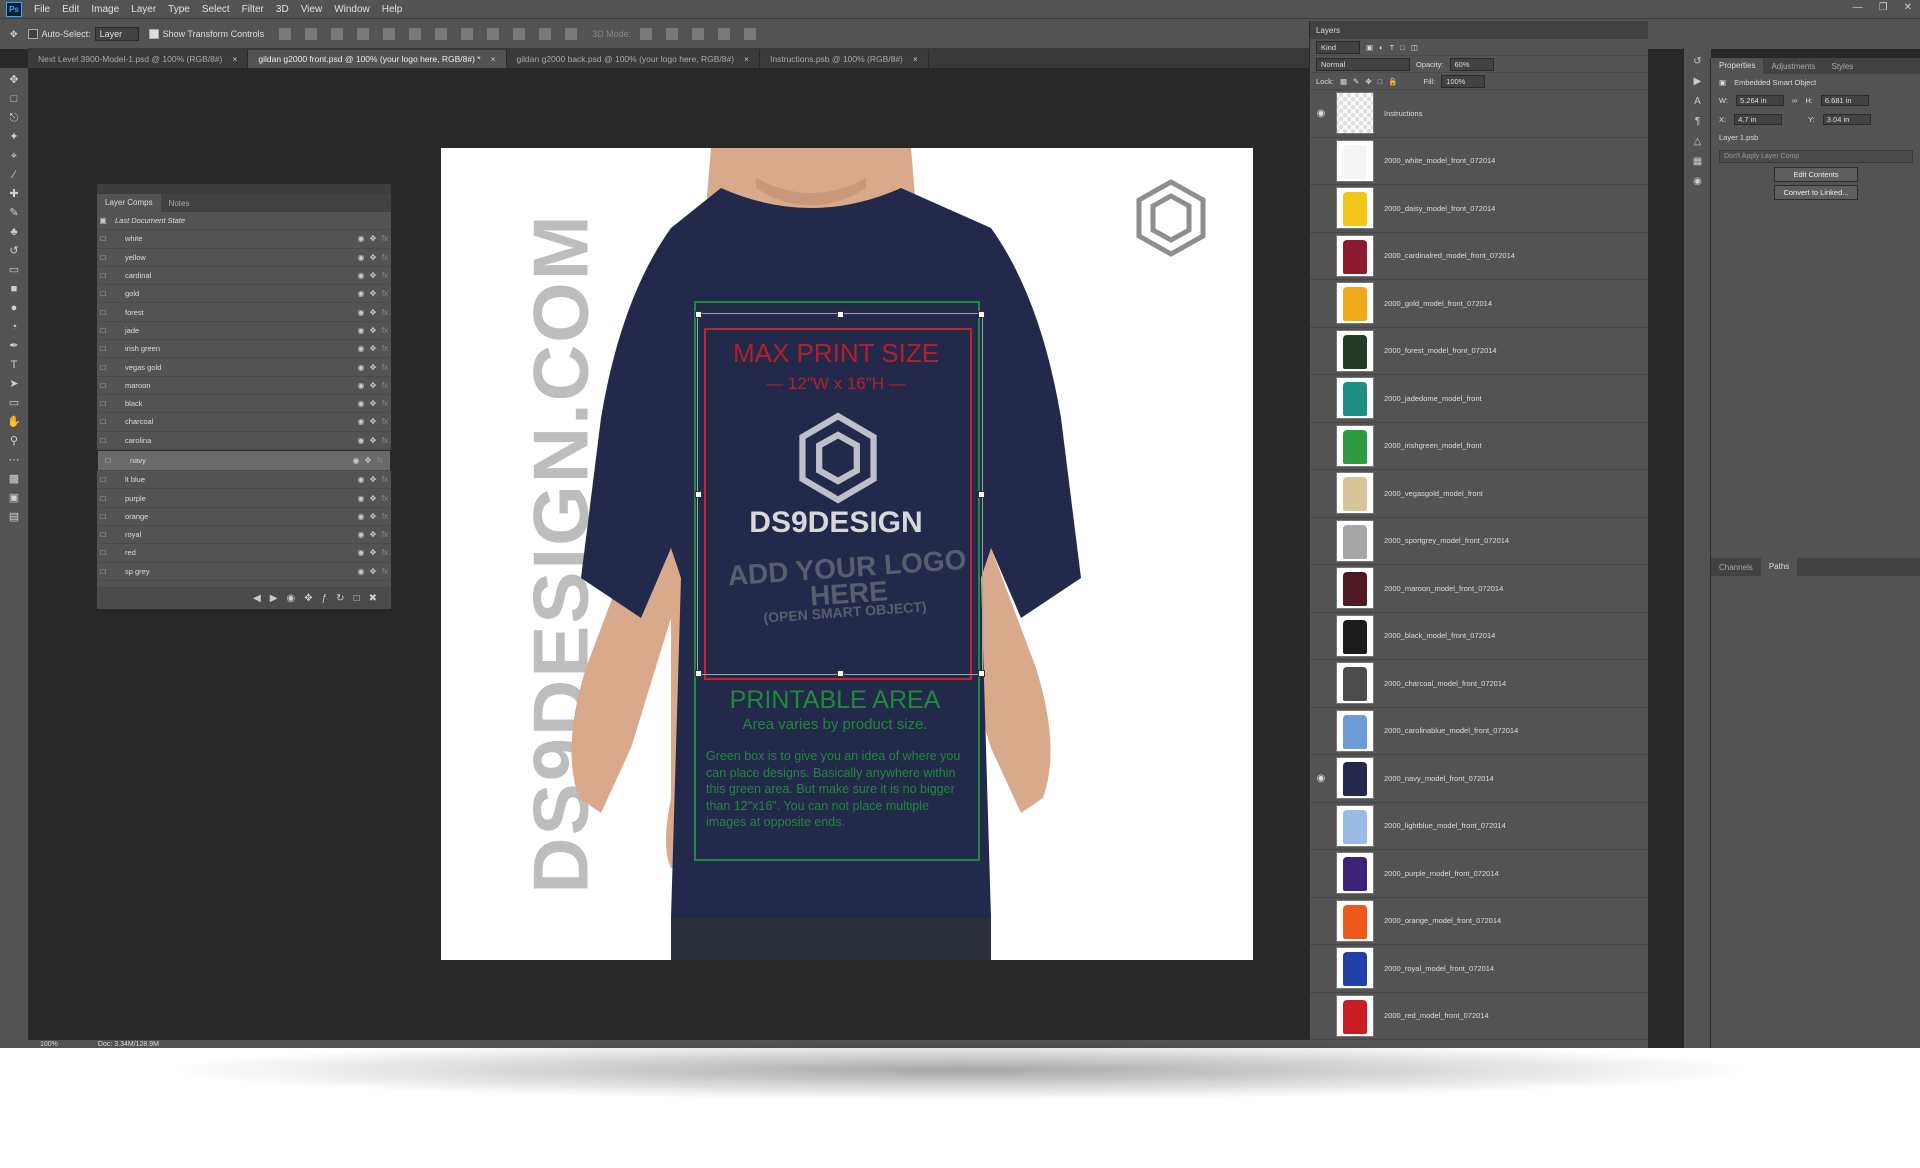 The image size is (1920, 1168). Describe the element at coordinates (14, 346) in the screenshot. I see `pen-tool-icon: ✒` at that location.